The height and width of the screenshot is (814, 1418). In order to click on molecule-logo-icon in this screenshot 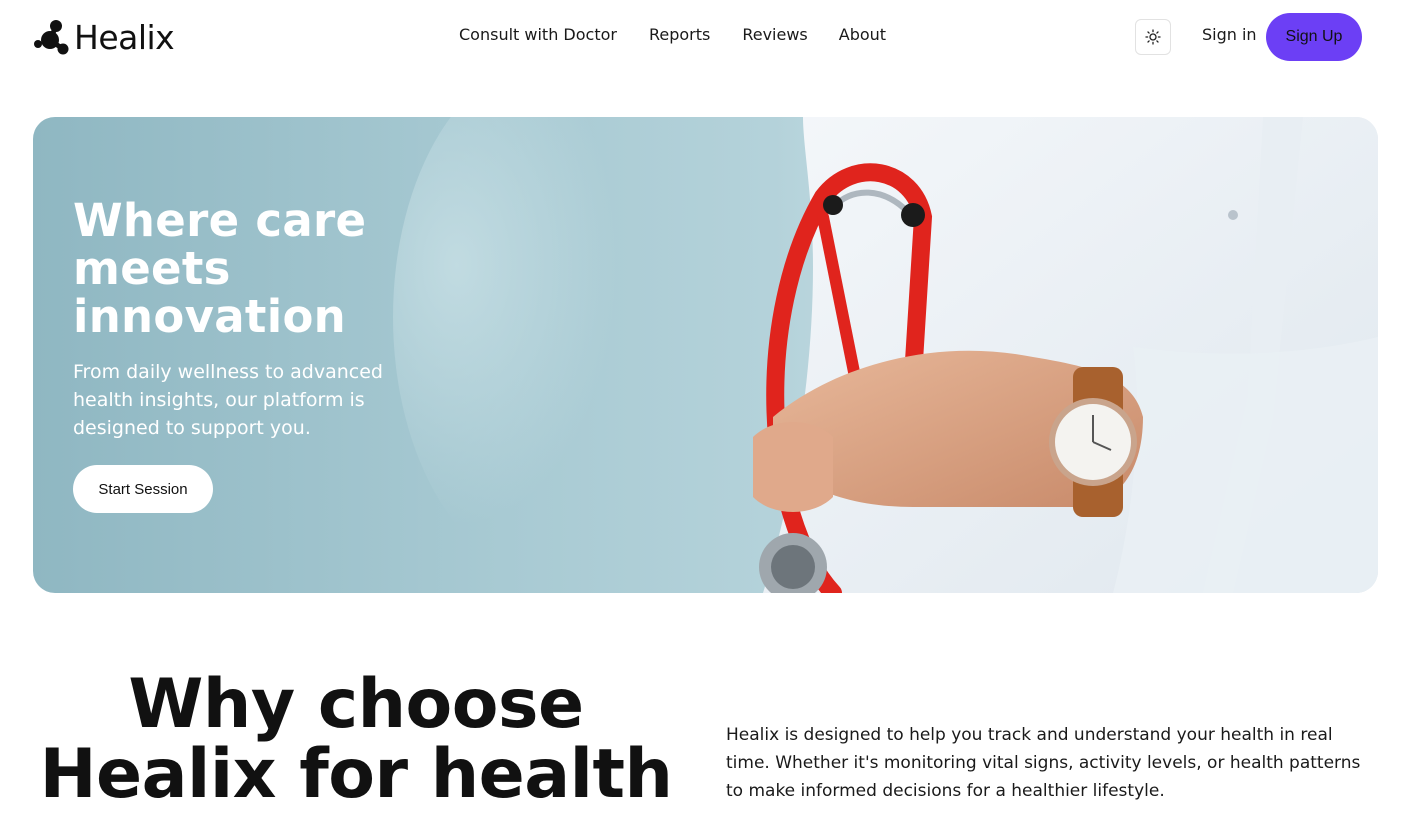, I will do `click(51, 37)`.